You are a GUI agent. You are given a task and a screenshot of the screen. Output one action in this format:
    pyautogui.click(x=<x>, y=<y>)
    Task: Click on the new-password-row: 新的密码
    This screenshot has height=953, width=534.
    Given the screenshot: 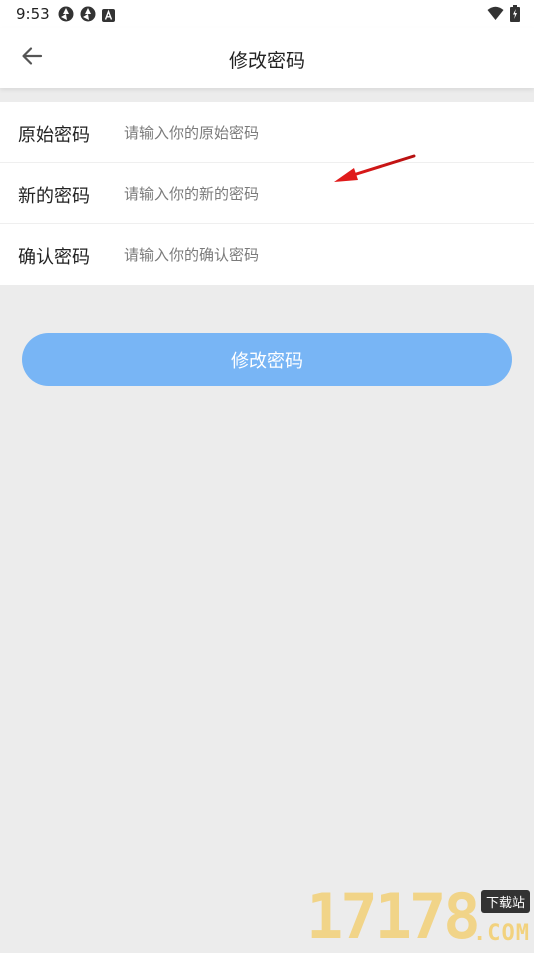 What is the action you would take?
    pyautogui.click(x=267, y=193)
    